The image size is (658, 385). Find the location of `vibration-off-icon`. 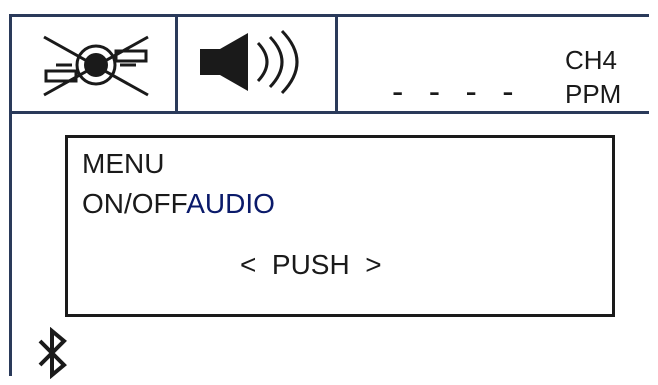

vibration-off-icon is located at coordinates (96, 66).